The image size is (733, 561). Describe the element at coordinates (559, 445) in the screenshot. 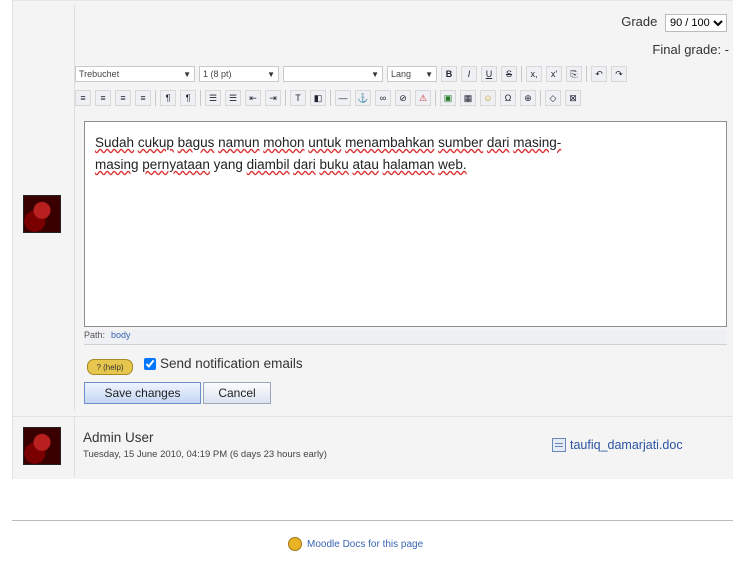

I see `document-icon` at that location.